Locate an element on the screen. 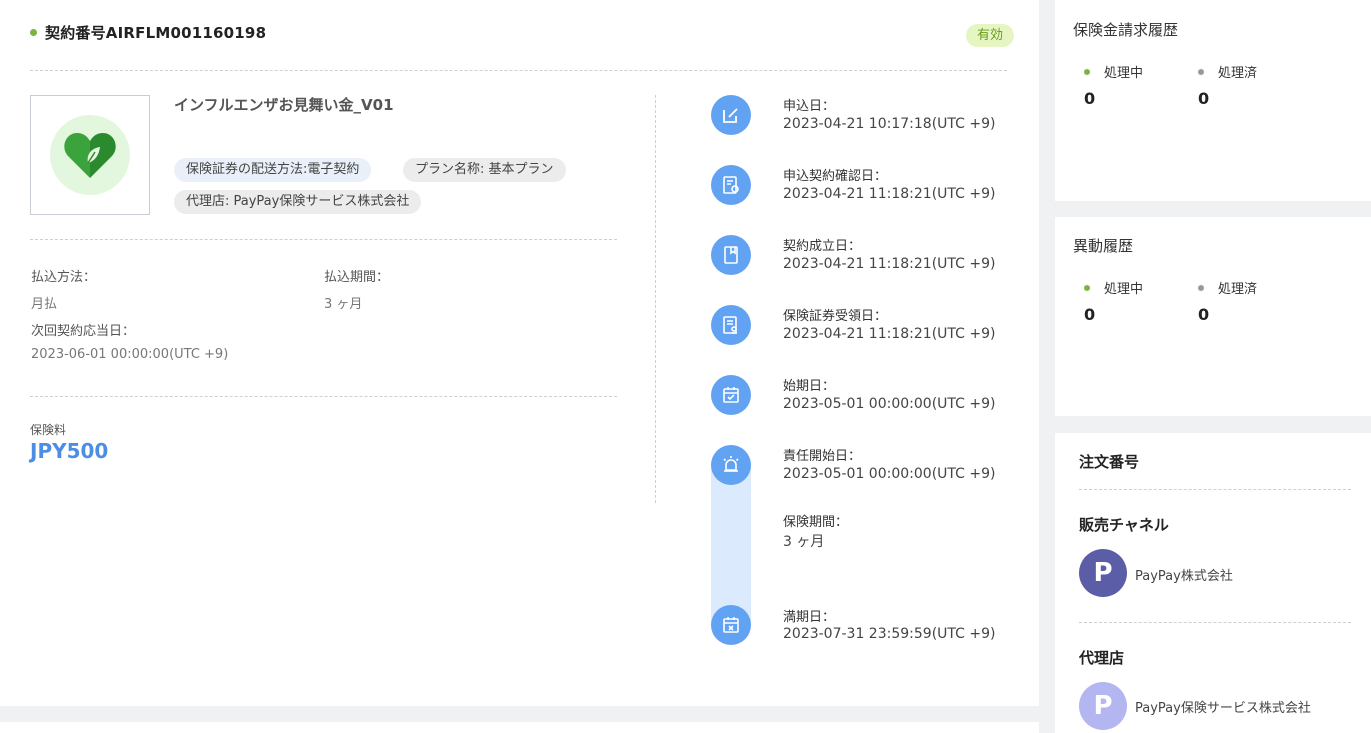  timeline-label: 保険証券受領日： is located at coordinates (835, 316).